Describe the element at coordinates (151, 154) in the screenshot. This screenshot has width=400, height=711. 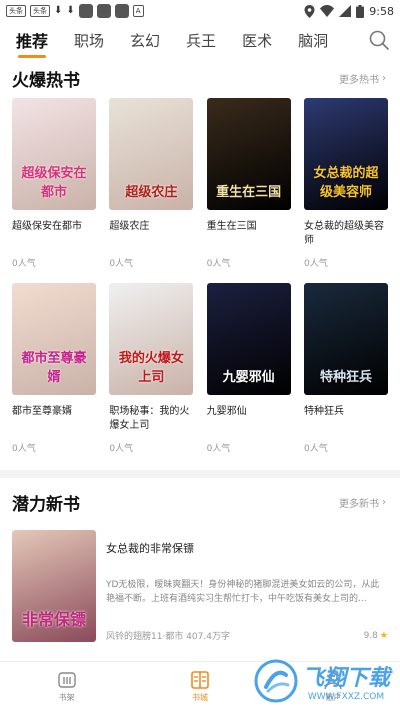
I see `book-cover: 超级农庄` at that location.